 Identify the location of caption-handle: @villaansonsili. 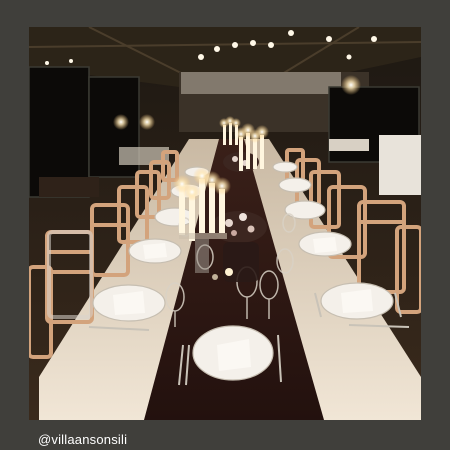
(82, 439).